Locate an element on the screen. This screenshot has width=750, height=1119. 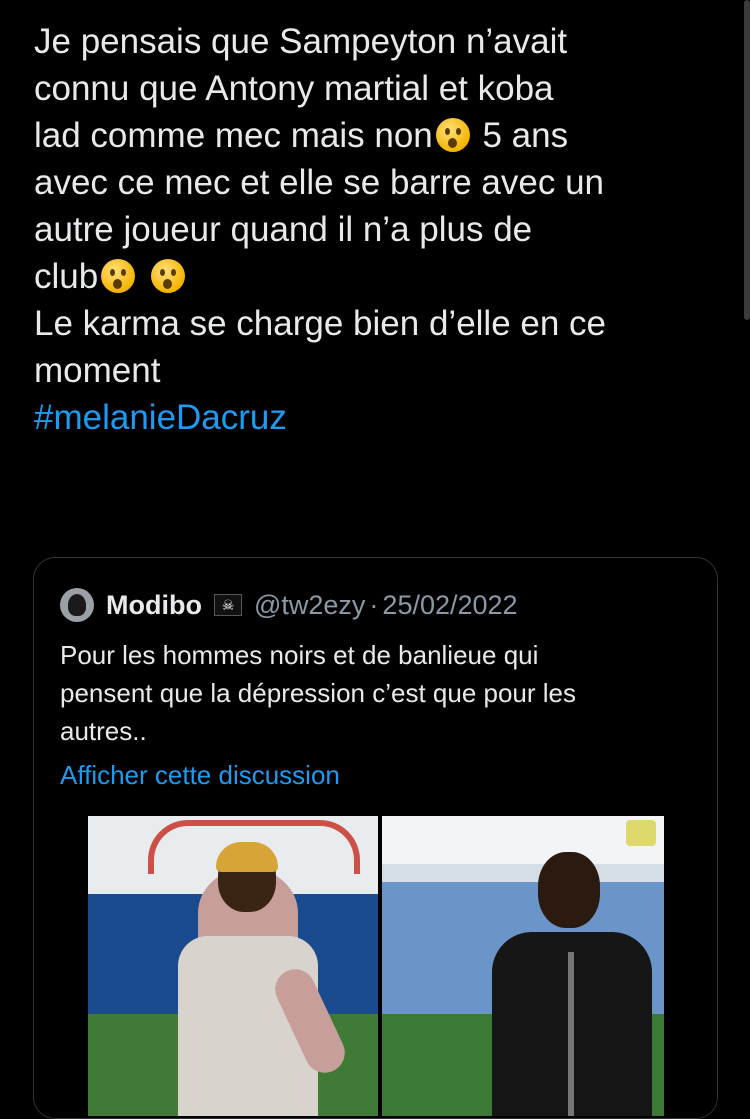
quoted-text-line: autres.. is located at coordinates (103, 731).